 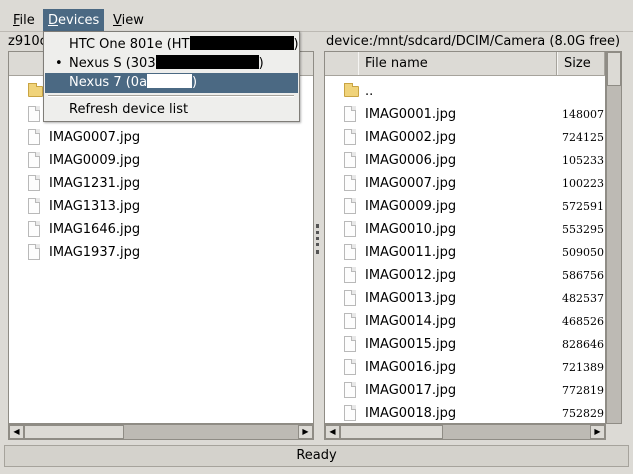 I want to click on device-item-nexus-s: • Nexus S (303), so click(x=171, y=64).